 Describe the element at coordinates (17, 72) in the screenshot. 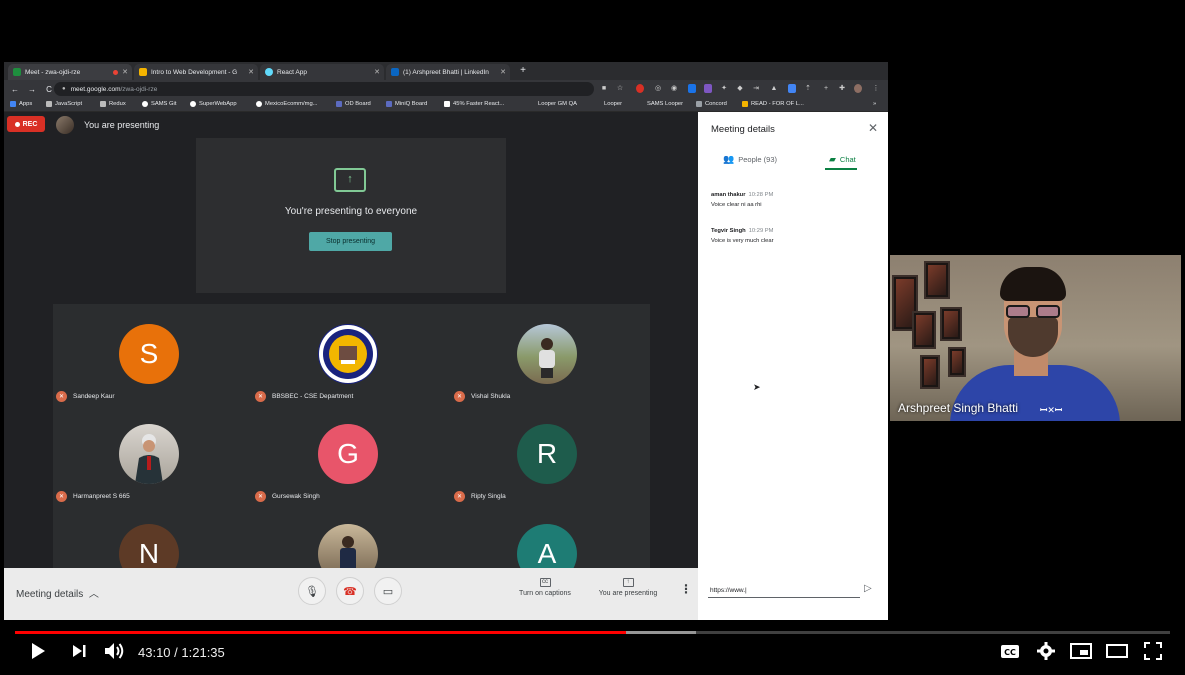

I see `meet-favicon-icon` at that location.